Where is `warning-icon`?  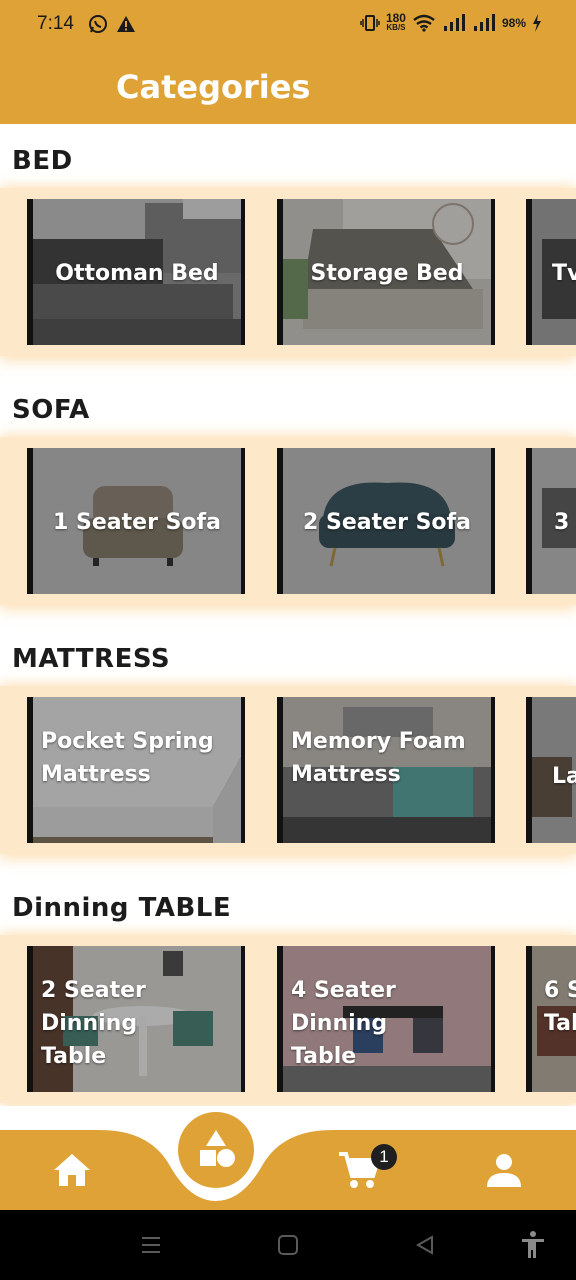 warning-icon is located at coordinates (126, 24).